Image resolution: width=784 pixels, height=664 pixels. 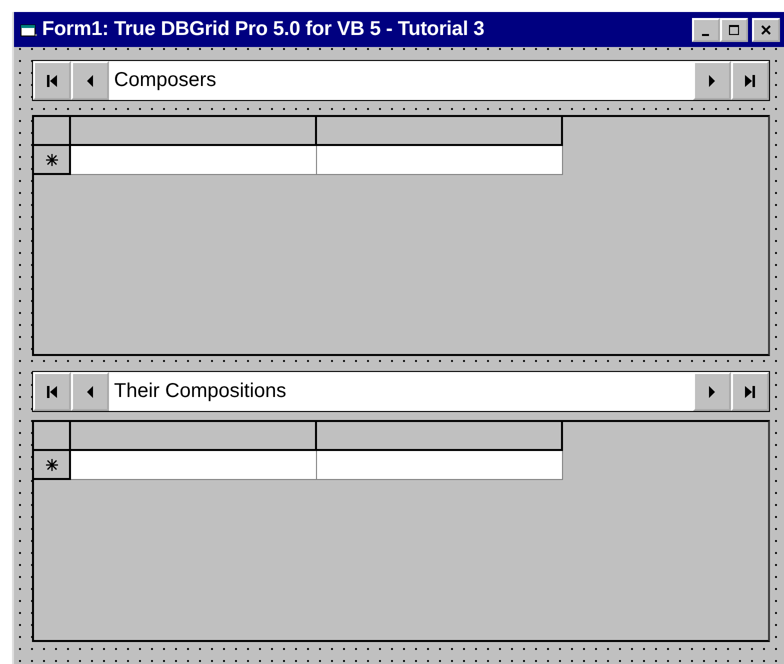 I want to click on minimize-icon, so click(x=705, y=35).